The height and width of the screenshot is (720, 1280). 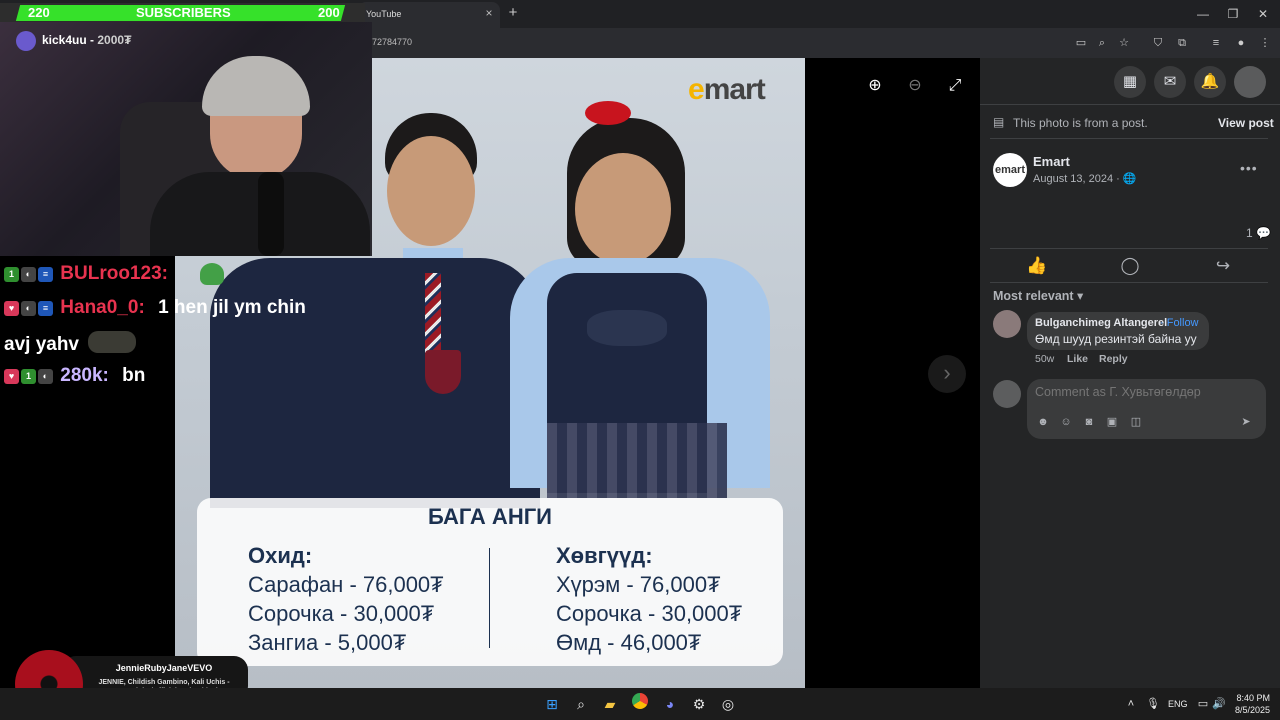 What do you see at coordinates (1170, 82) in the screenshot?
I see `messenger-icon: ✉` at bounding box center [1170, 82].